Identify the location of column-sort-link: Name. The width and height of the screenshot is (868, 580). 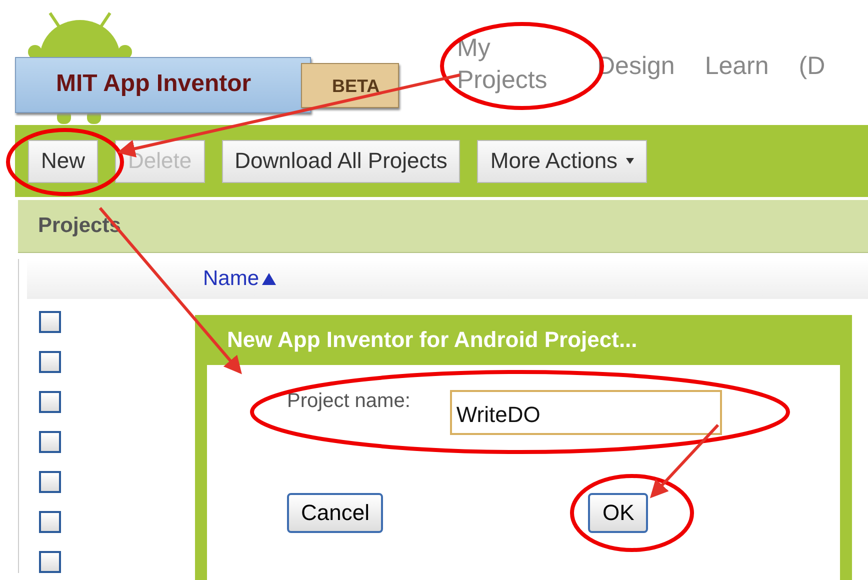
(239, 279).